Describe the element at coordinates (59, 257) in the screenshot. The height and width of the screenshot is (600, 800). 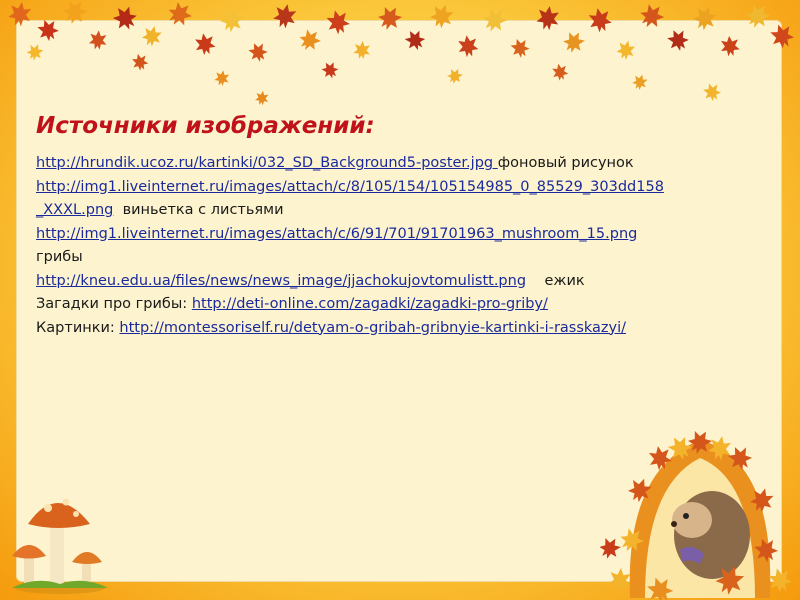
I see `source-desc-mushrooms: грибы` at that location.